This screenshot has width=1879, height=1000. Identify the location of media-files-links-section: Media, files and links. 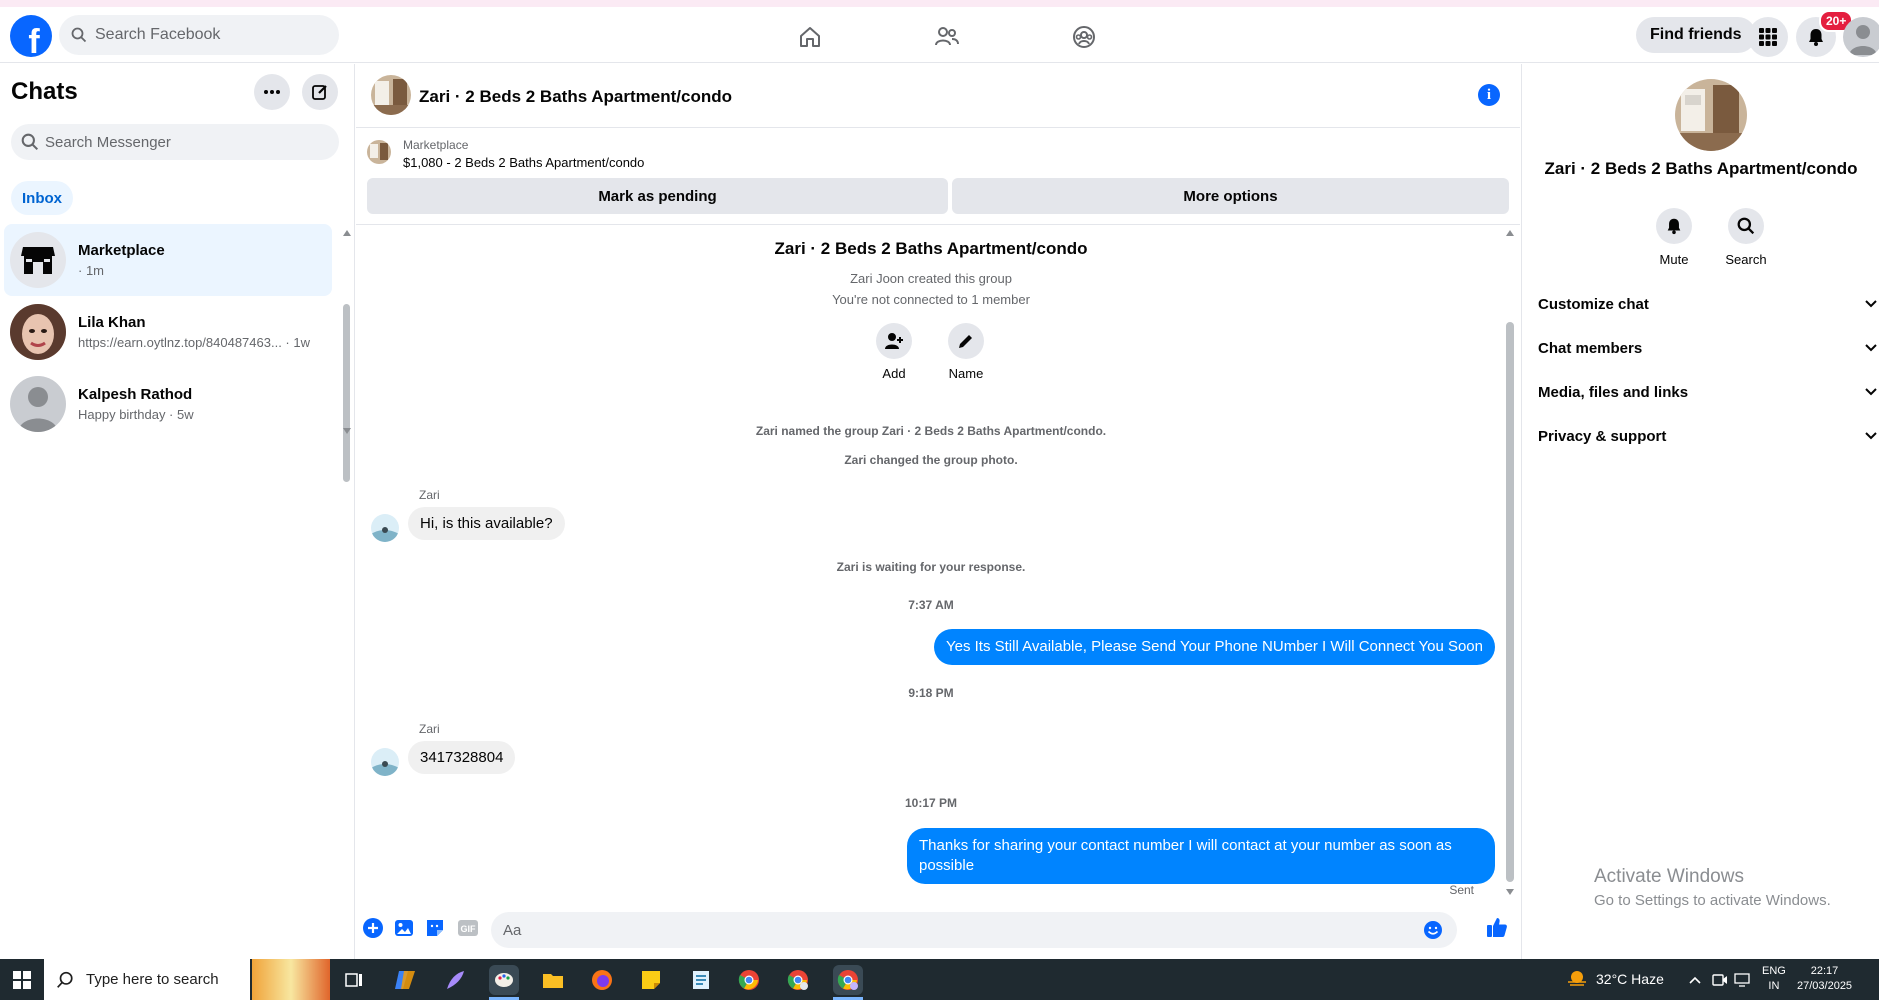
(1708, 392).